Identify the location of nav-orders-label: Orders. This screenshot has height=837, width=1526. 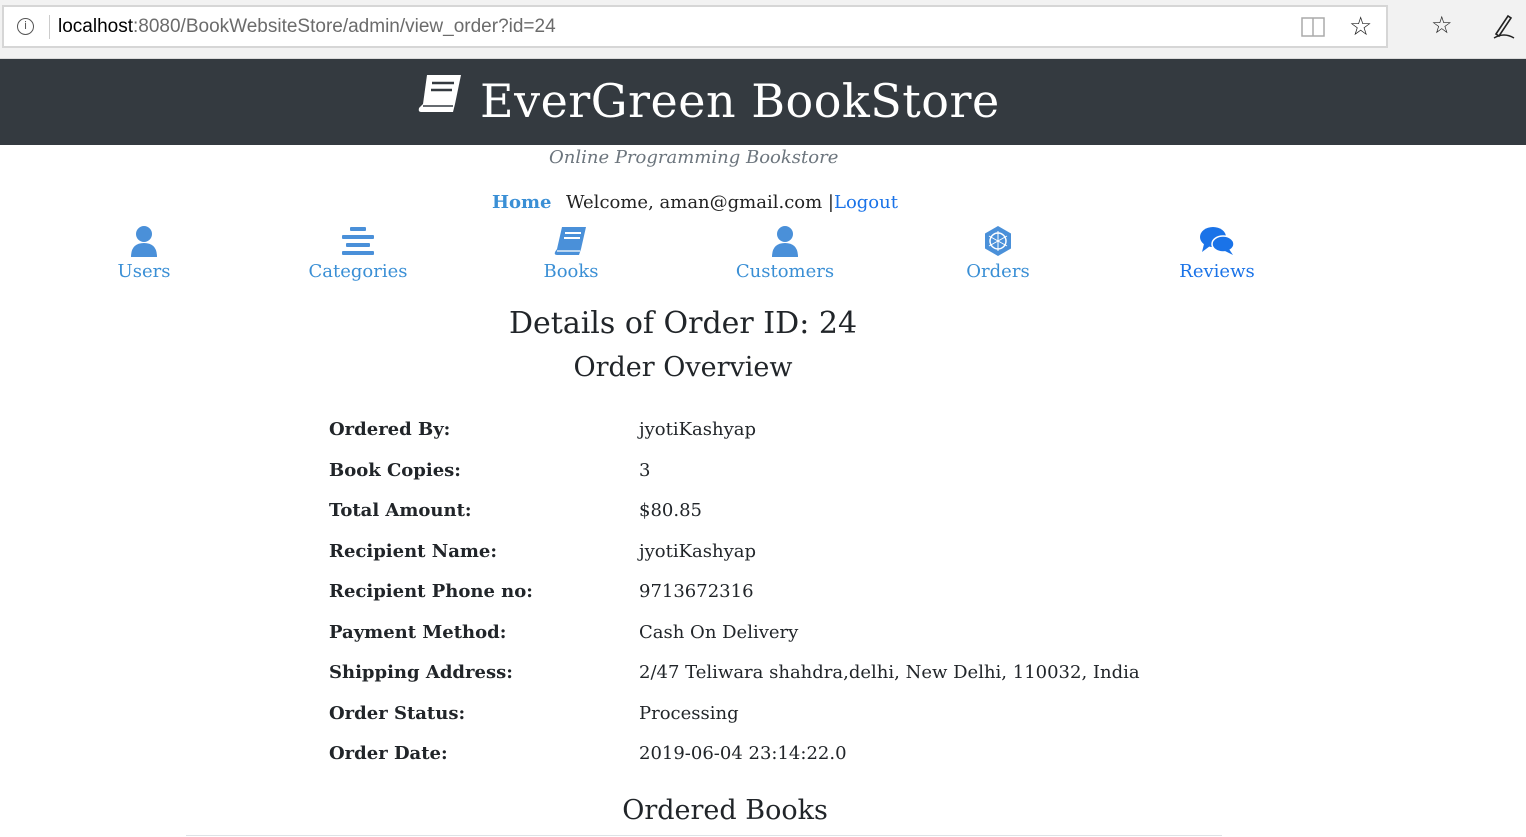
(998, 271).